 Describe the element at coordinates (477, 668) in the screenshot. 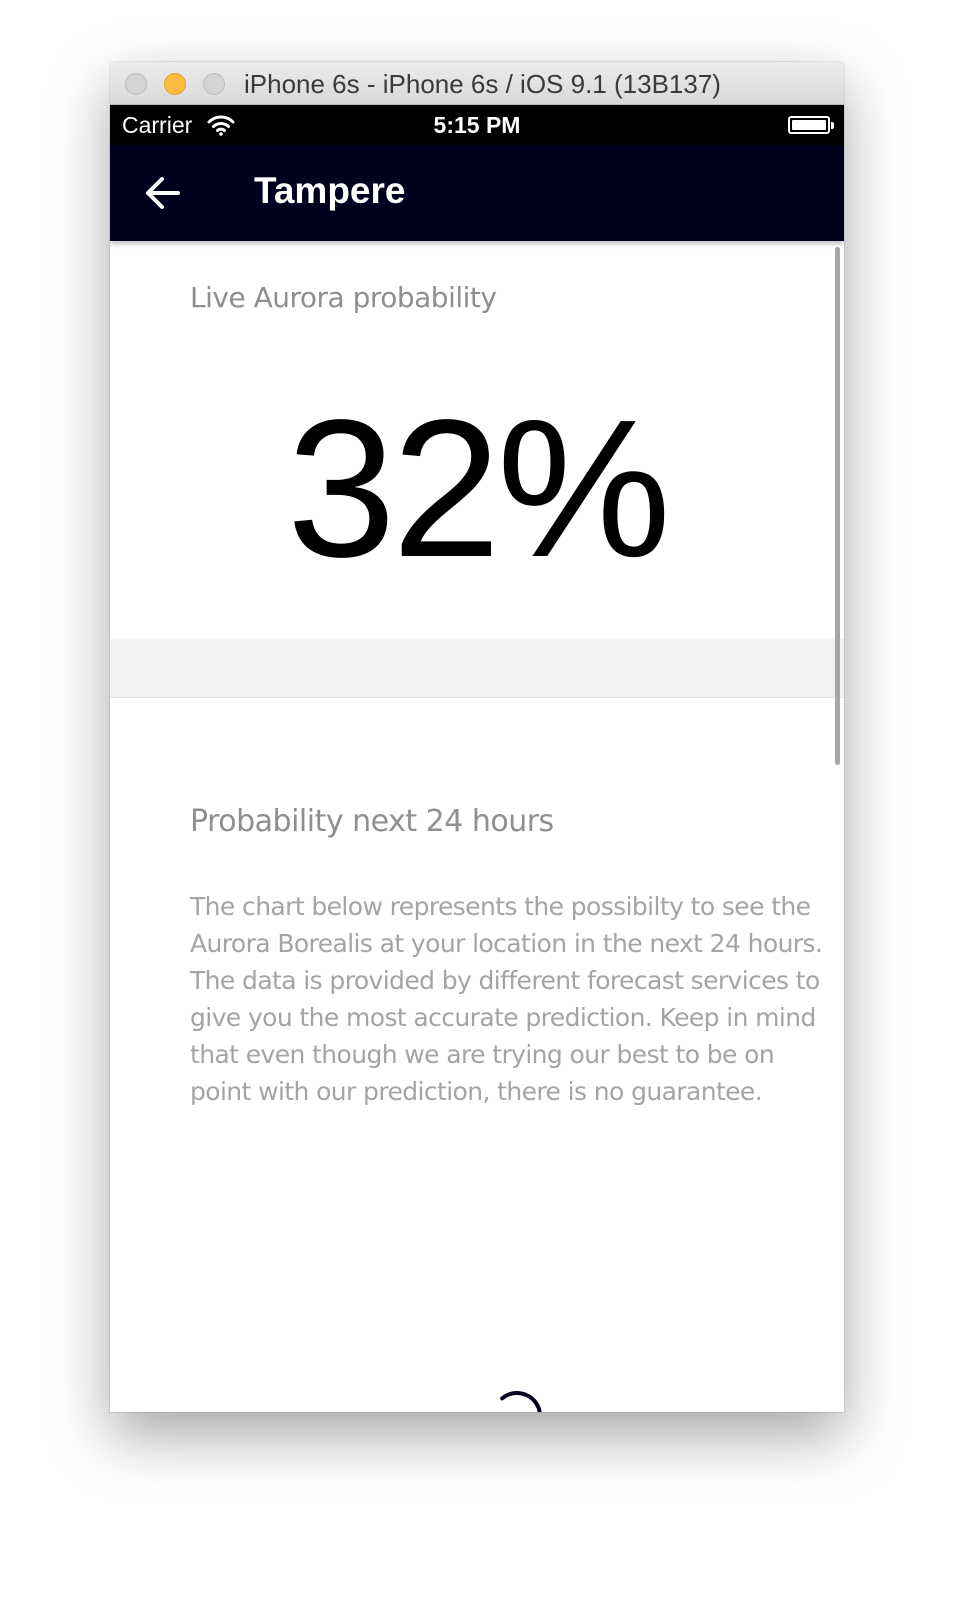

I see `card-separator` at that location.